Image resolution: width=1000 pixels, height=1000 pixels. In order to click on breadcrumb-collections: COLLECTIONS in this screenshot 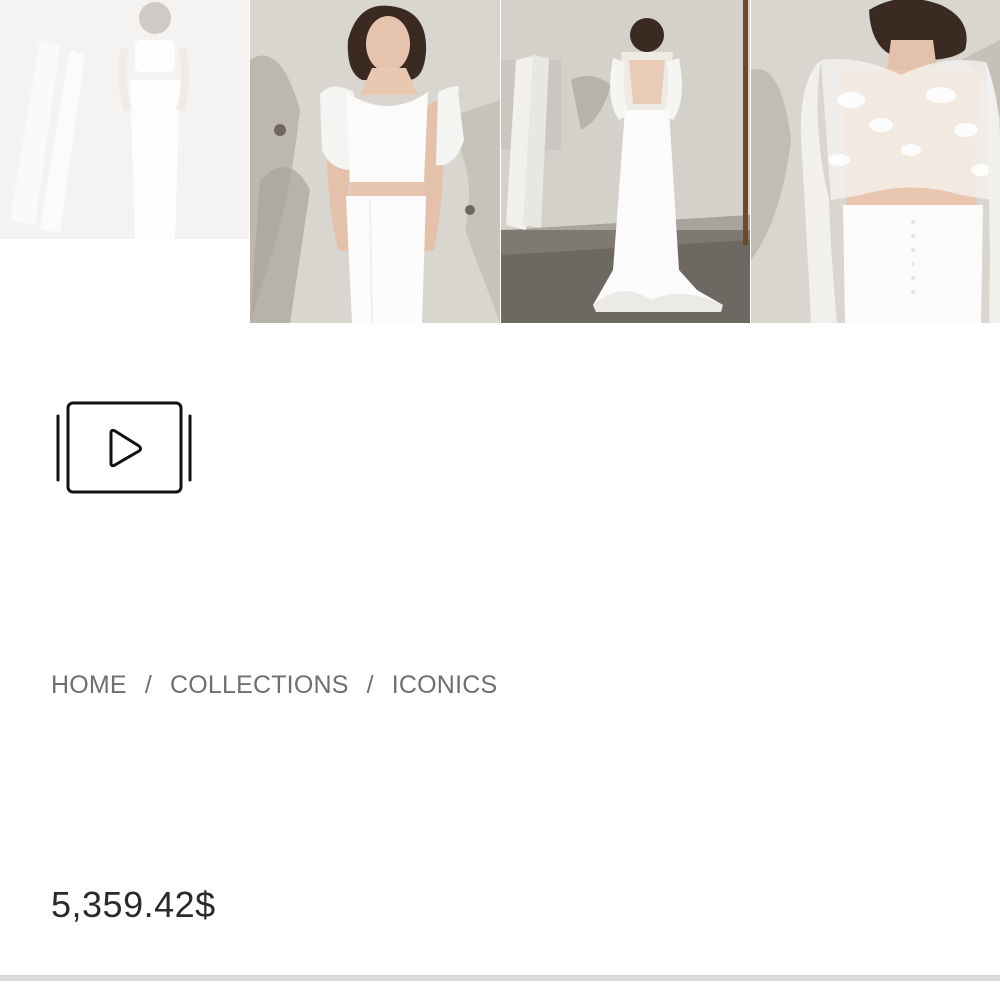, I will do `click(259, 685)`.